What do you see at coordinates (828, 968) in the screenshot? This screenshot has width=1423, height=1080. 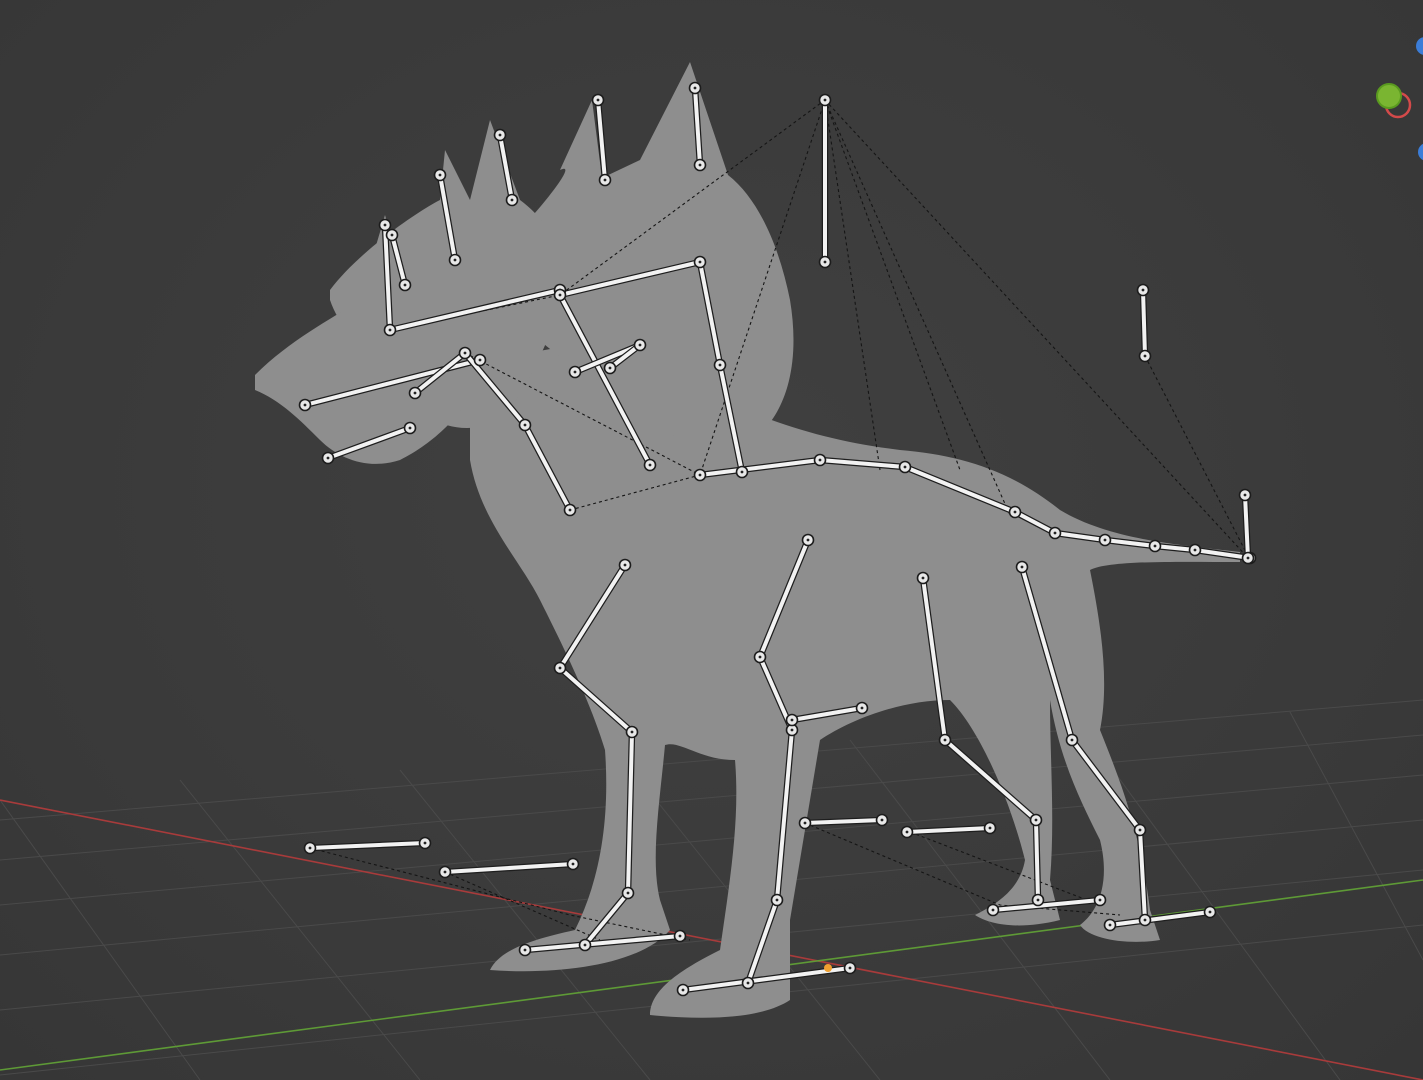 I see `active-joint-marker` at bounding box center [828, 968].